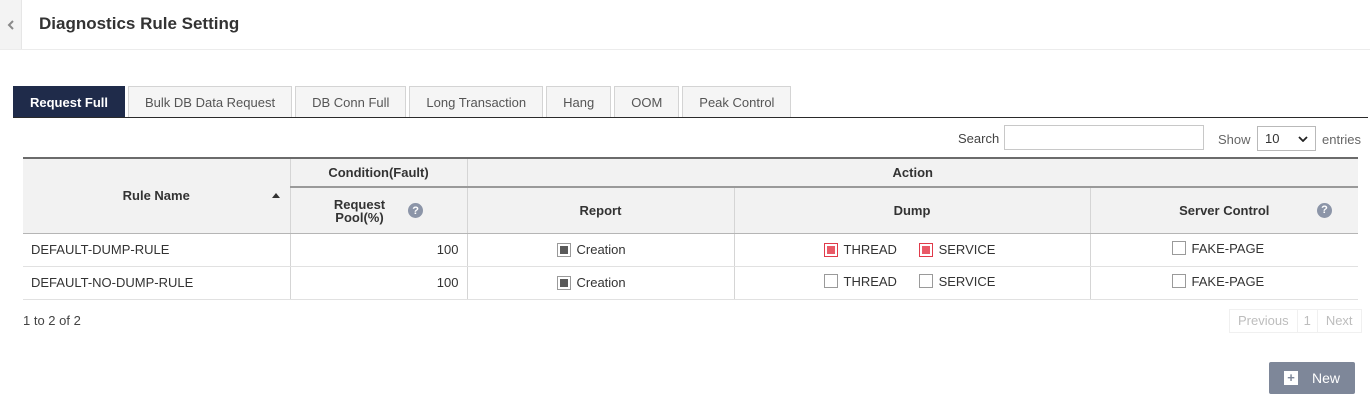  I want to click on previous-page-button: Previous, so click(1263, 321).